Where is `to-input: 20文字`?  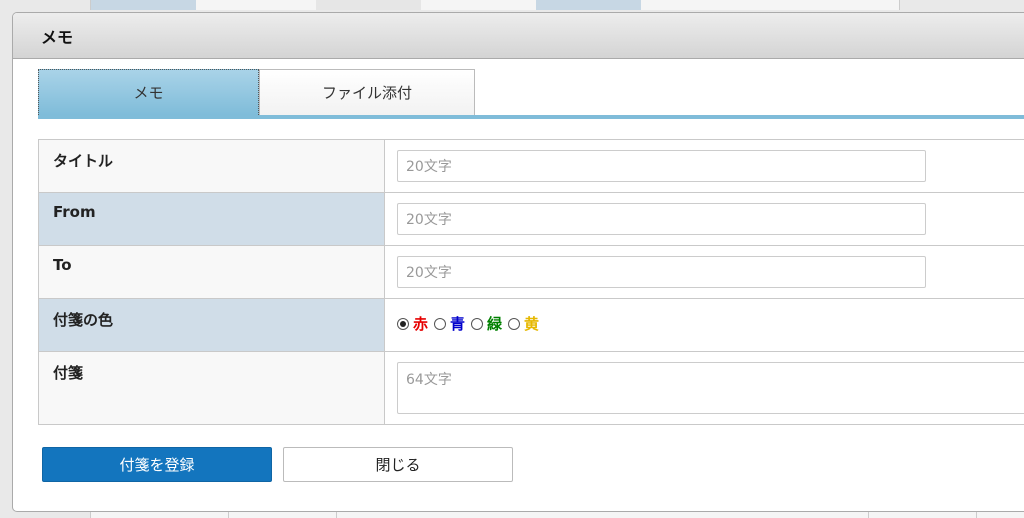 to-input: 20文字 is located at coordinates (661, 272).